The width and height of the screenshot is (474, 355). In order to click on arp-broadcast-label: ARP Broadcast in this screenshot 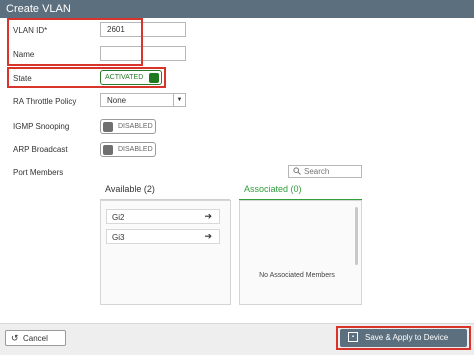, I will do `click(40, 149)`.